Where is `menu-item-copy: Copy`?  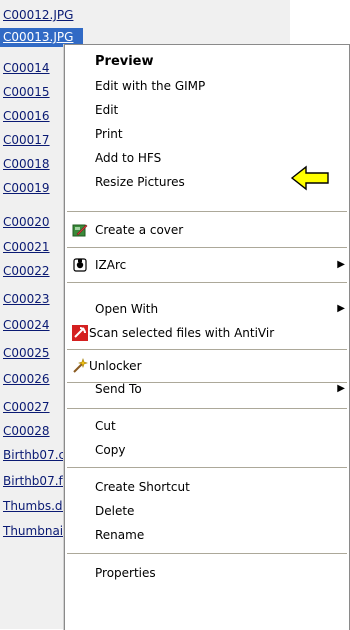
menu-item-copy: Copy is located at coordinates (207, 450).